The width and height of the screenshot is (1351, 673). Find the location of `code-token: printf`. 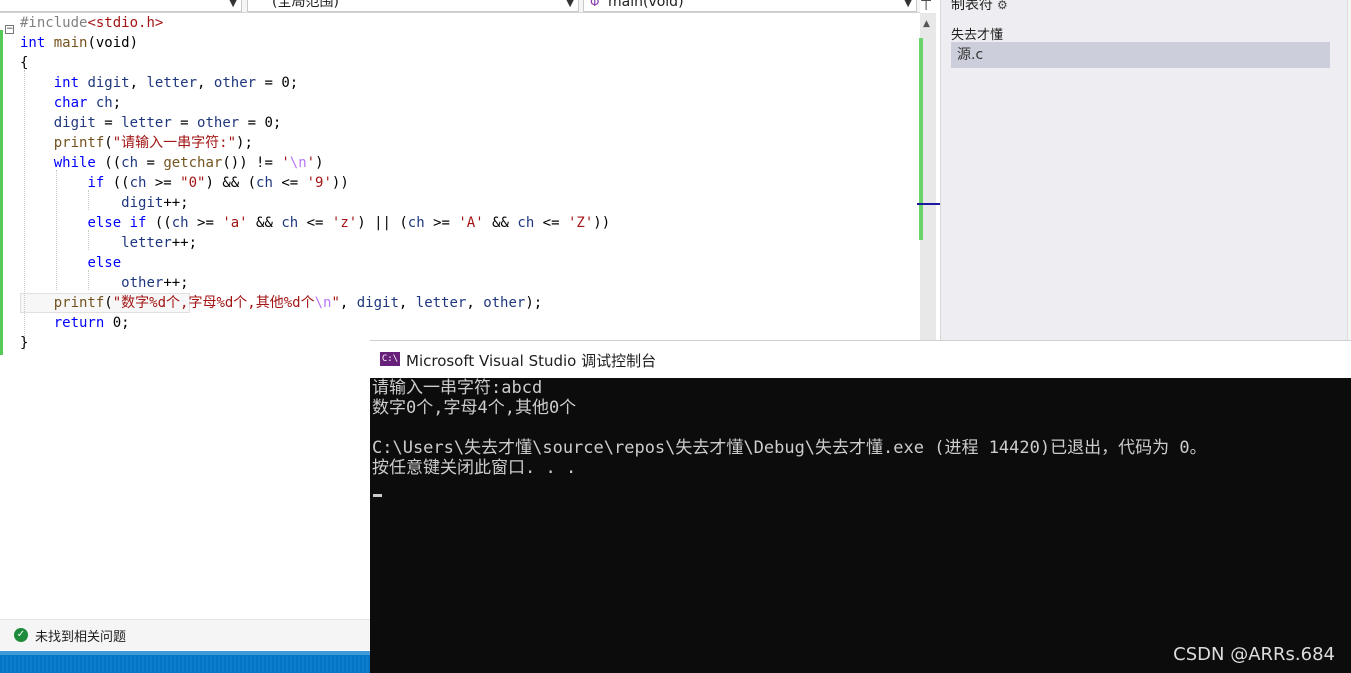

code-token: printf is located at coordinates (79, 143).